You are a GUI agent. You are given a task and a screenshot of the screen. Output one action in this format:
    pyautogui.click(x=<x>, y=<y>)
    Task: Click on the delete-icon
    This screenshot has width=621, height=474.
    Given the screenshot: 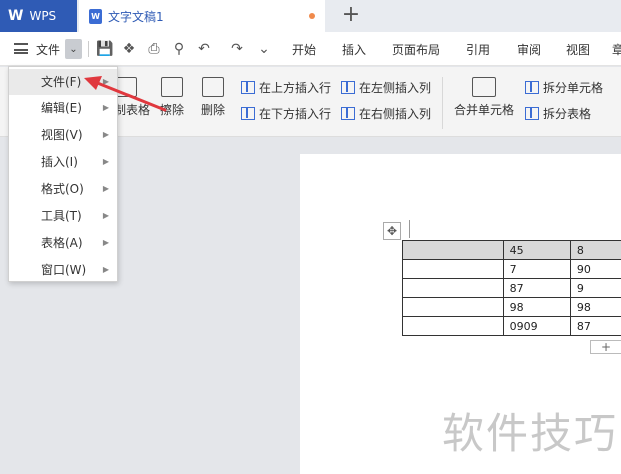 What is the action you would take?
    pyautogui.click(x=213, y=87)
    